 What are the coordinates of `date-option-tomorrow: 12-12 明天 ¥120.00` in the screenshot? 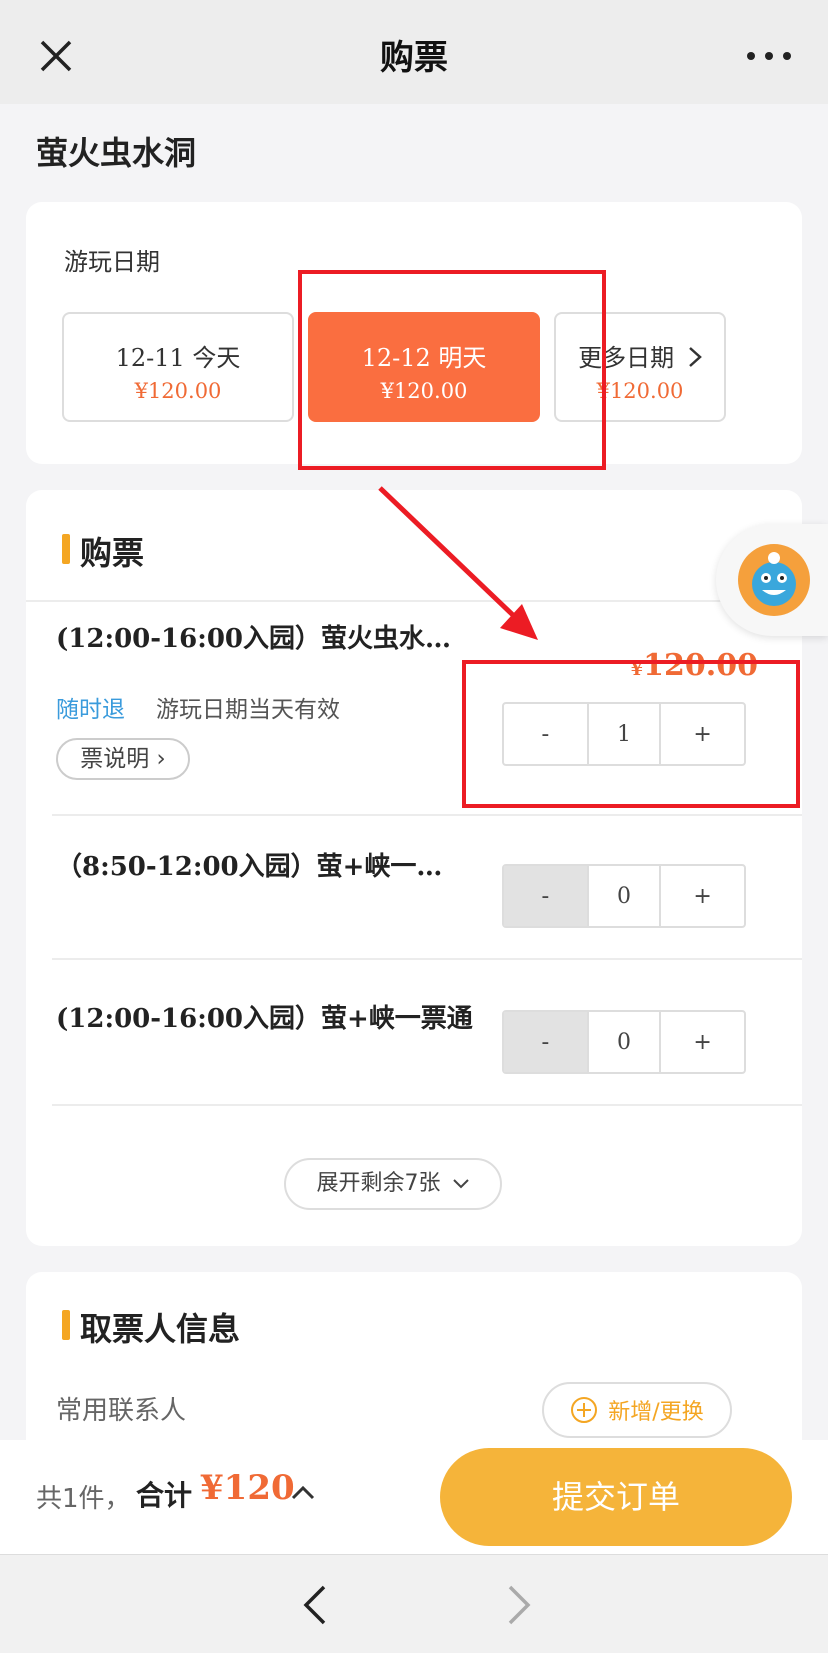 It's located at (424, 367).